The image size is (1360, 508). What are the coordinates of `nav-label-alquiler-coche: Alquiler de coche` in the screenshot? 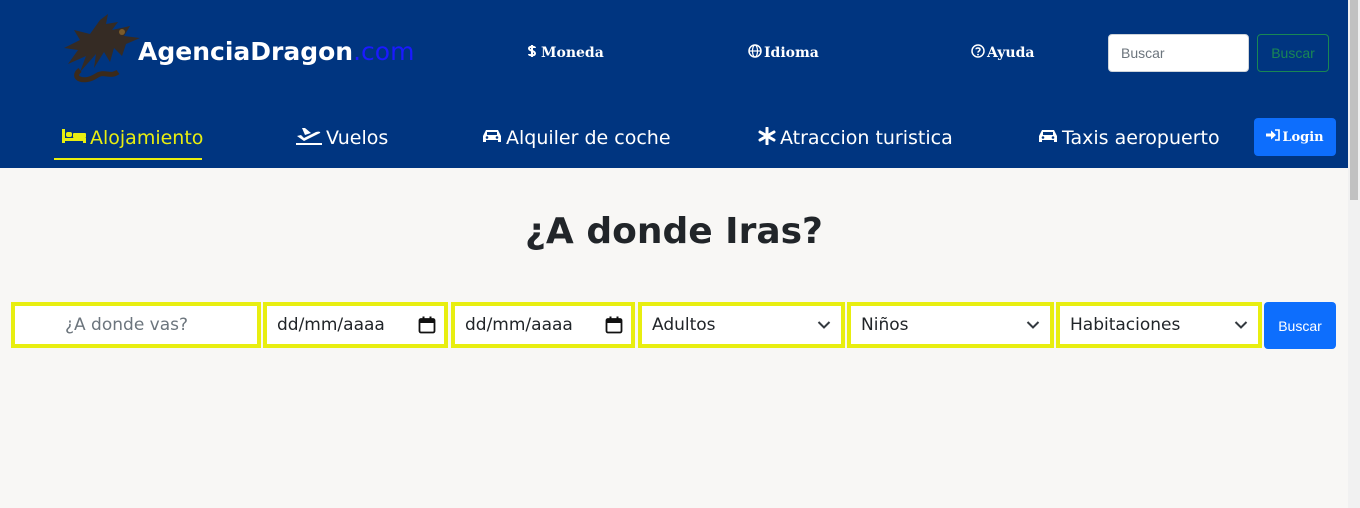 It's located at (588, 138).